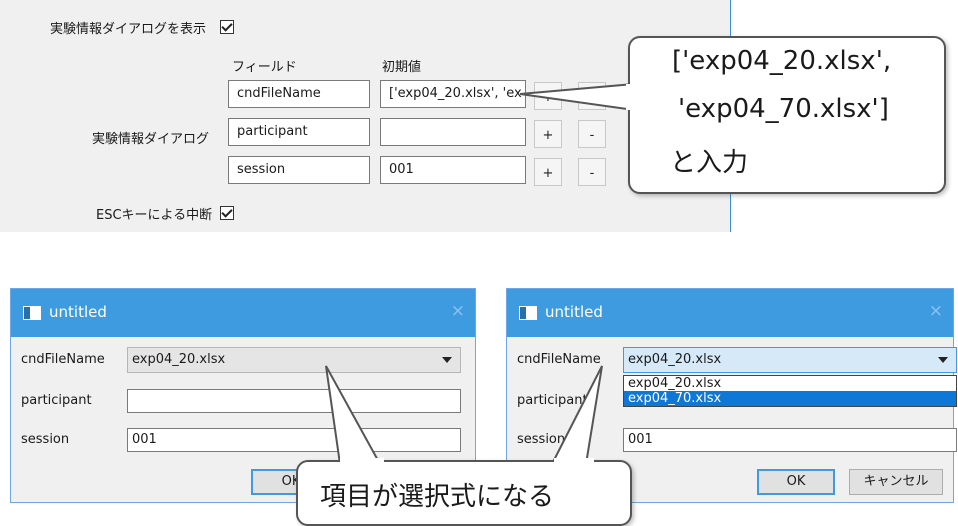 The height and width of the screenshot is (526, 958). I want to click on initial-value-input-session: 001, so click(453, 170).